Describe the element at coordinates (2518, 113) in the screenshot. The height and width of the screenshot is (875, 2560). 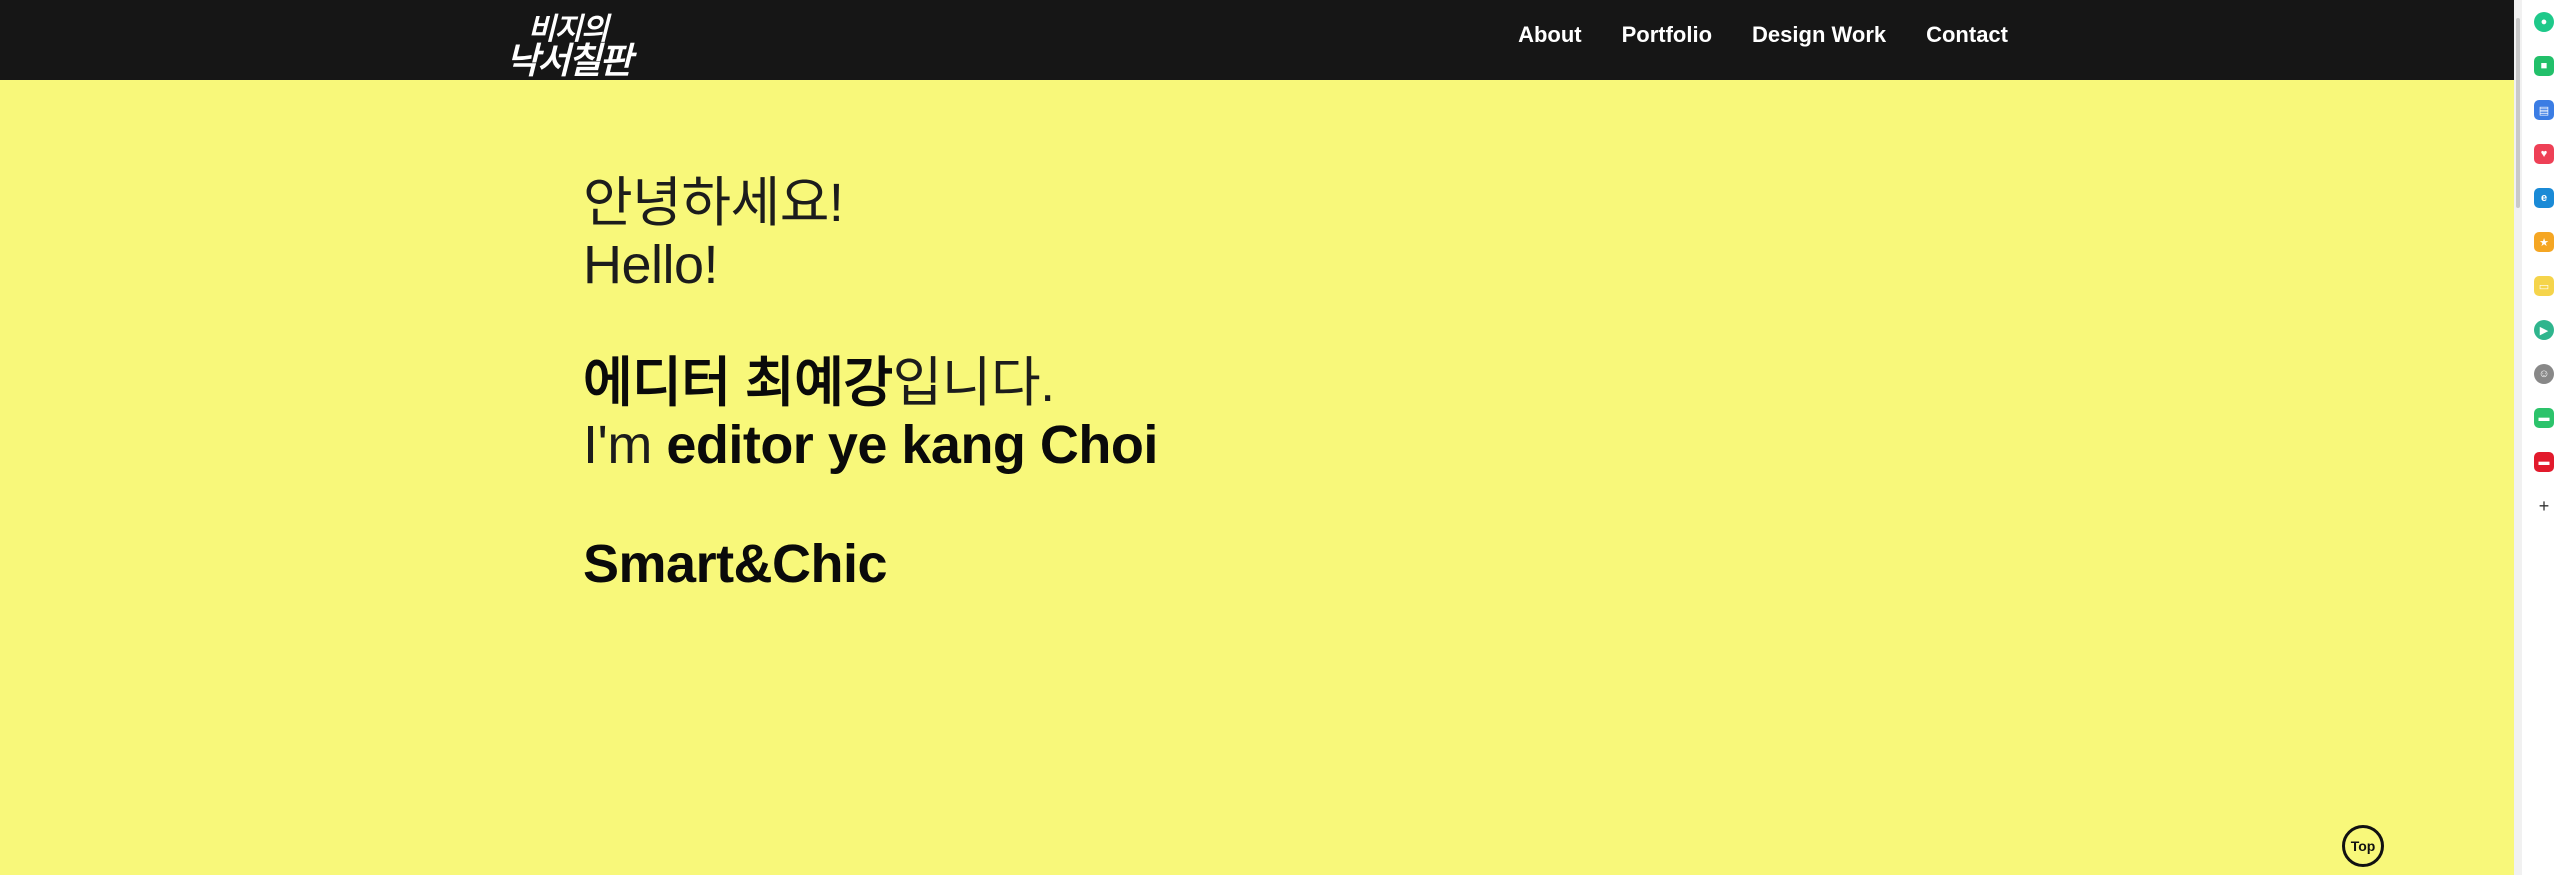
I see `scrollbar-thumb` at that location.